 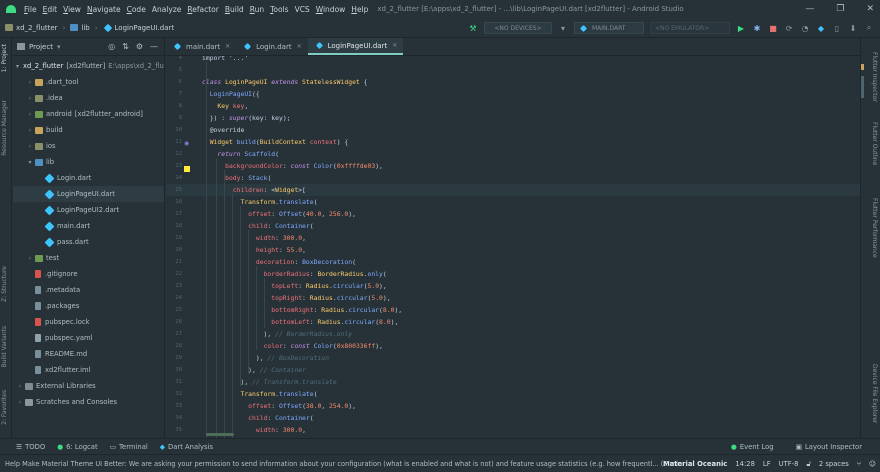 What do you see at coordinates (513, 106) in the screenshot?
I see `code-line: 8 Key key,` at bounding box center [513, 106].